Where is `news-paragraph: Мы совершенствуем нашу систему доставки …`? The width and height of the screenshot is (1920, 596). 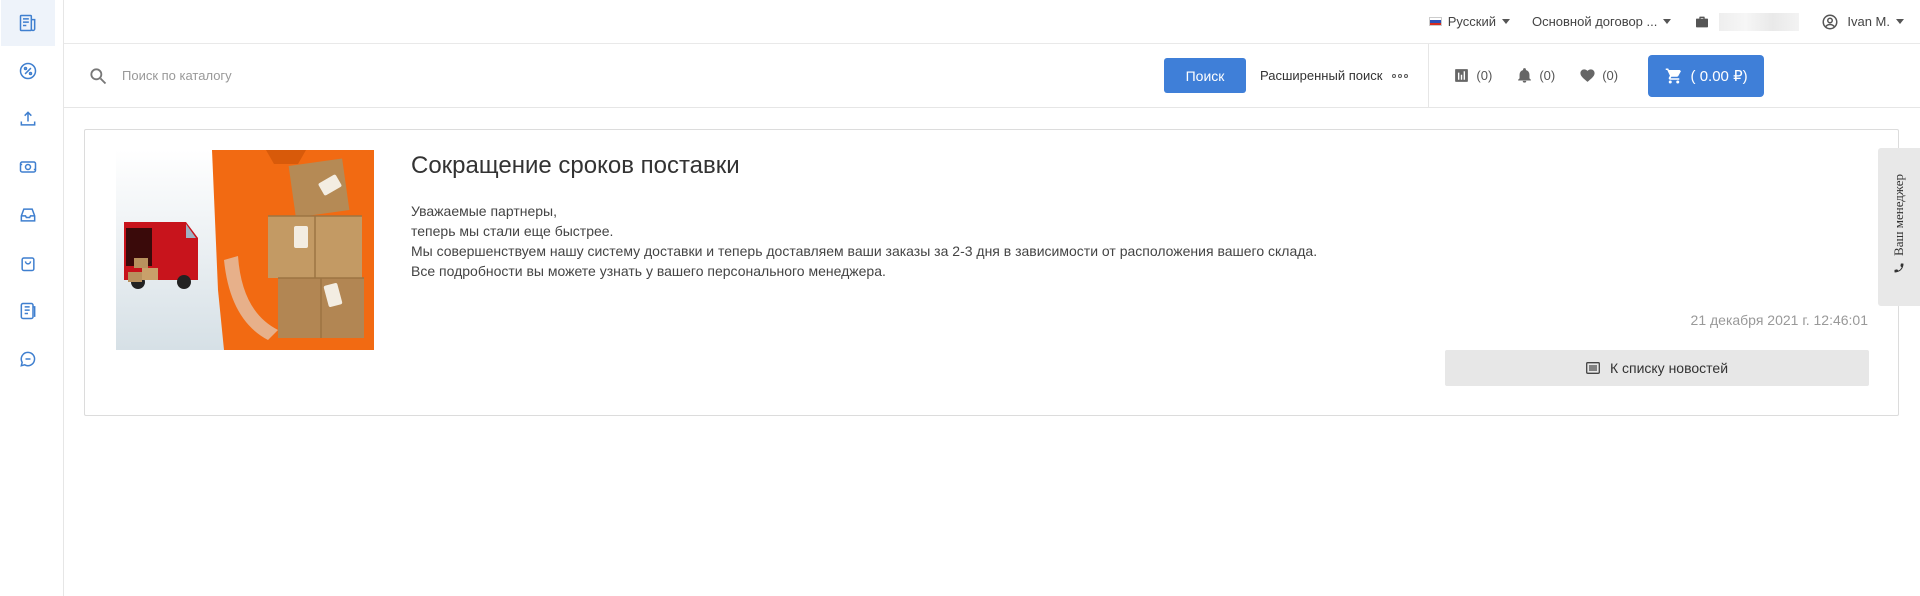
news-paragraph: Мы совершенствуем нашу систему доставки … is located at coordinates (864, 251).